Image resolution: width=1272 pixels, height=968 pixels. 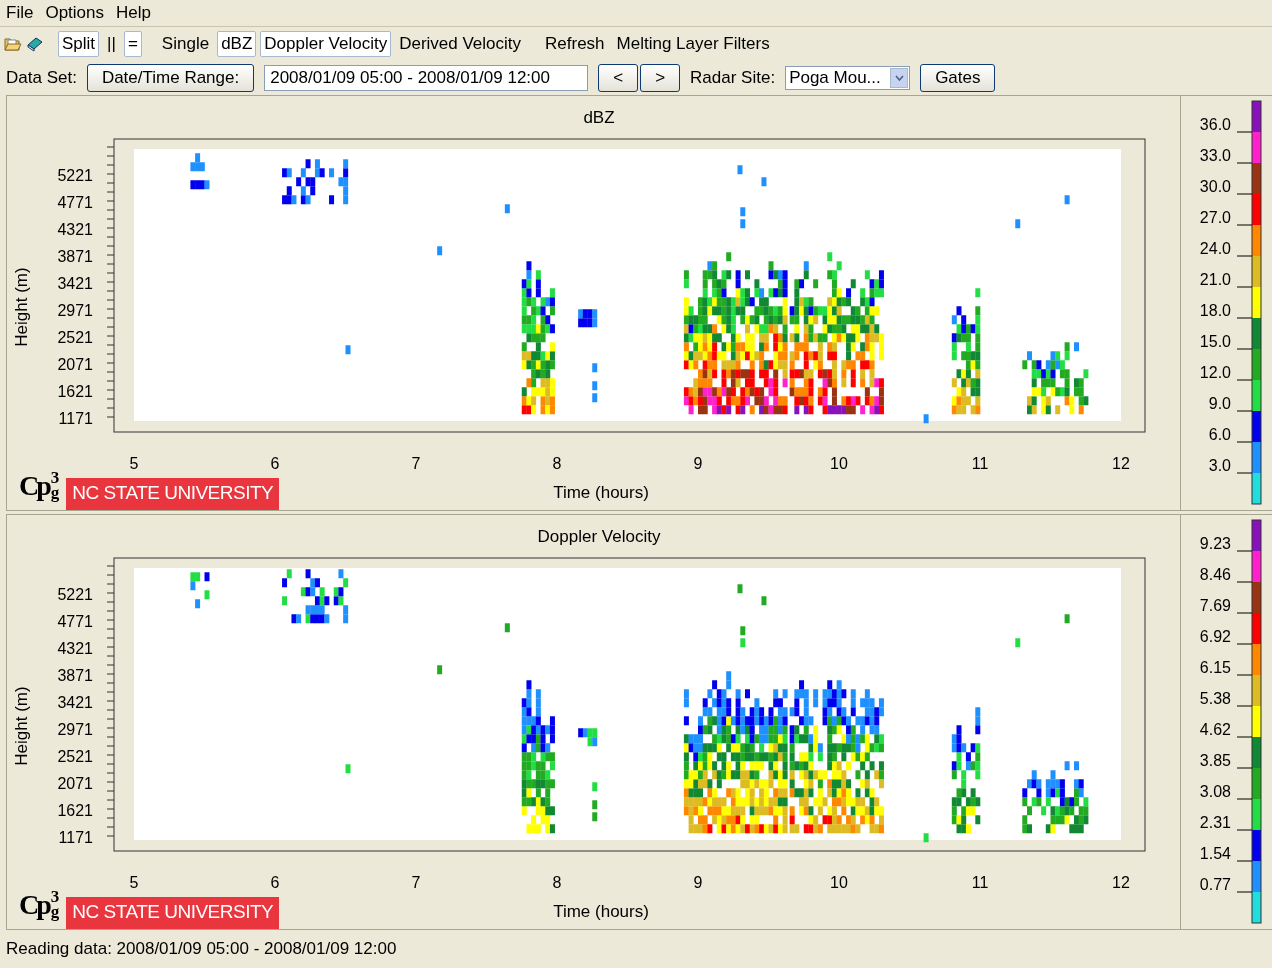 What do you see at coordinates (1215, 186) in the screenshot?
I see `legend-label: 30.0` at bounding box center [1215, 186].